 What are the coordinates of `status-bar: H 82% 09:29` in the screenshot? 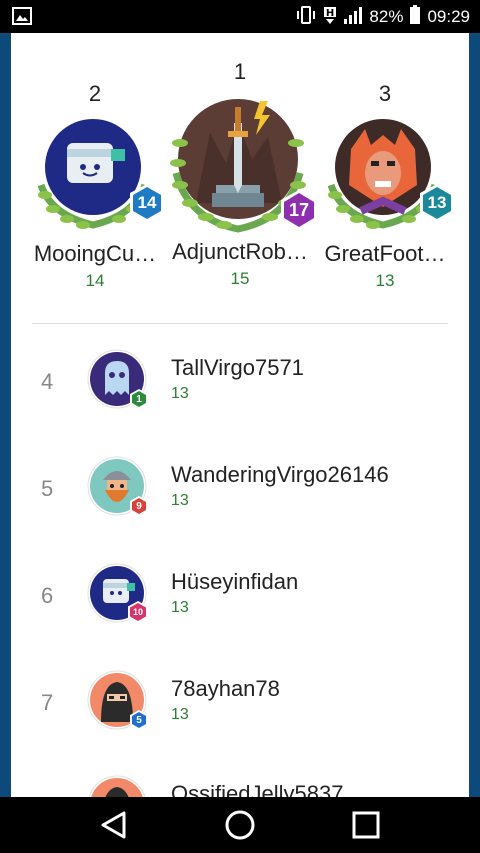 It's located at (240, 16).